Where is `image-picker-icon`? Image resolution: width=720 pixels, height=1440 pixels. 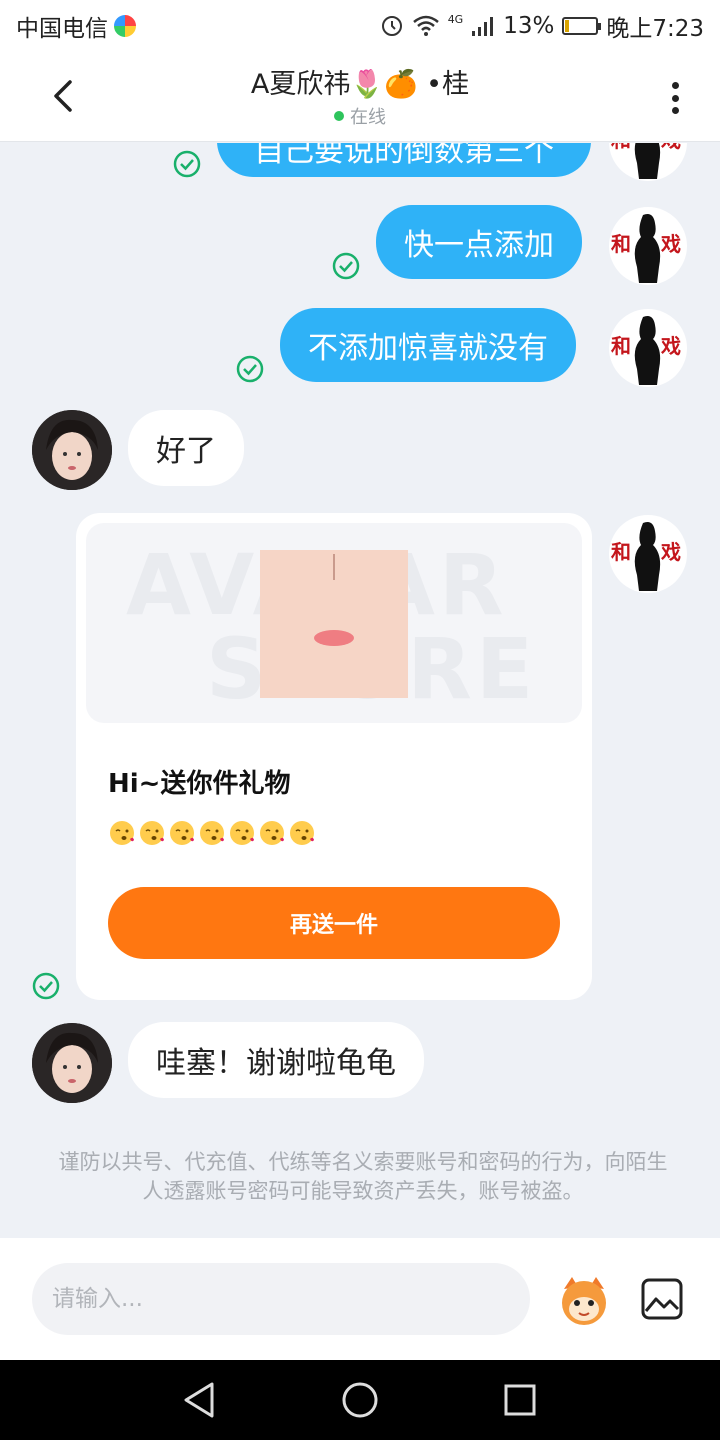
image-picker-icon is located at coordinates (662, 1299).